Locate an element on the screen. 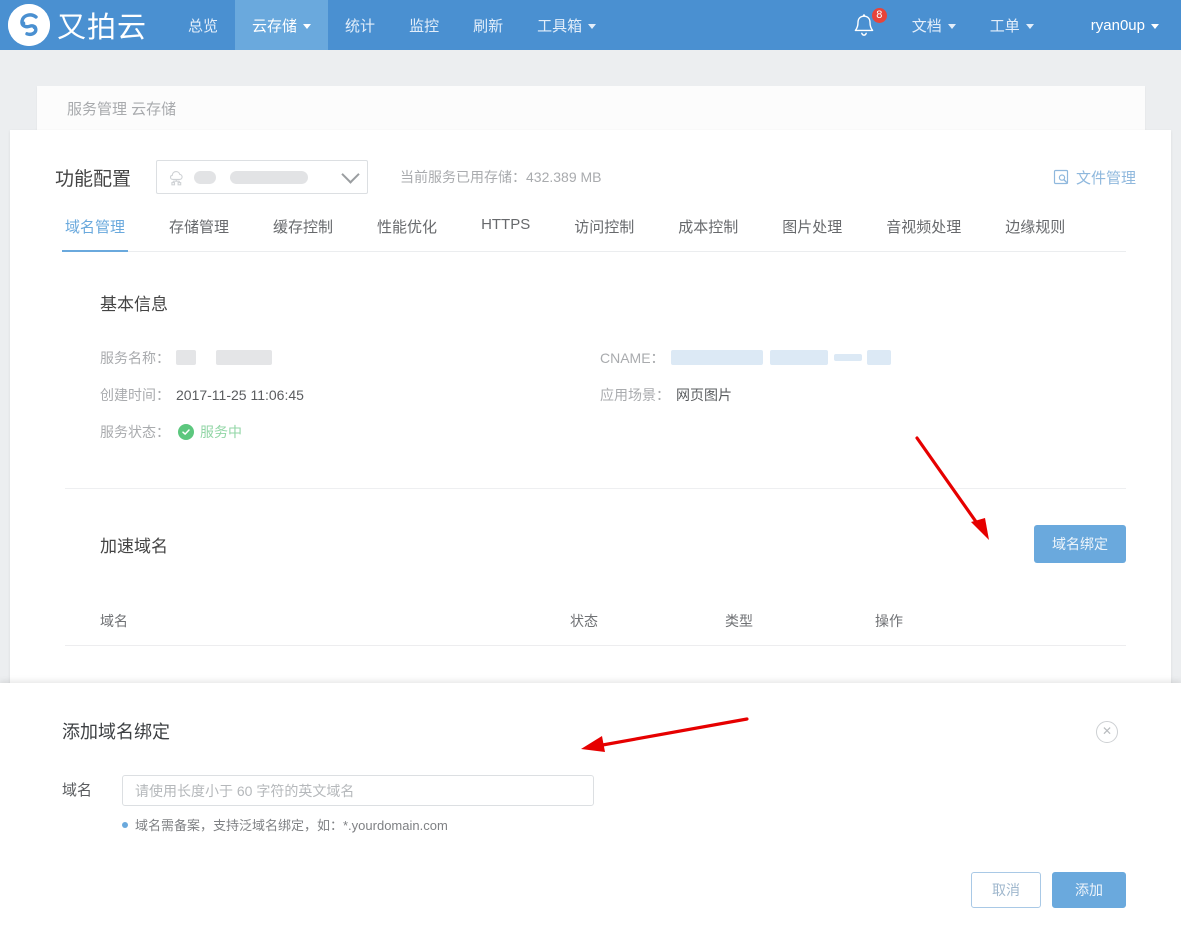 This screenshot has height=944, width=1181. tab-access-control: 访问控制 is located at coordinates (604, 233).